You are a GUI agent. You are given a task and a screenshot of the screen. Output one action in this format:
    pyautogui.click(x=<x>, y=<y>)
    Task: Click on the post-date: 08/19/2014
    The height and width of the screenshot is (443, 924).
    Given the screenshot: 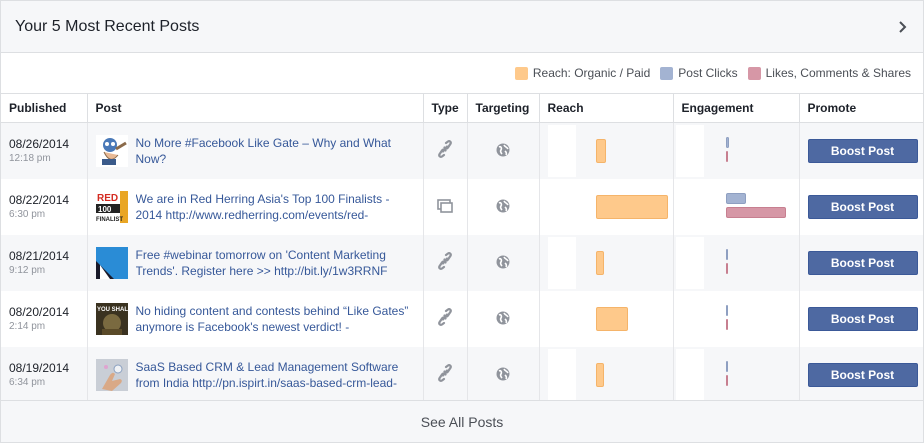 What is the action you would take?
    pyautogui.click(x=39, y=368)
    